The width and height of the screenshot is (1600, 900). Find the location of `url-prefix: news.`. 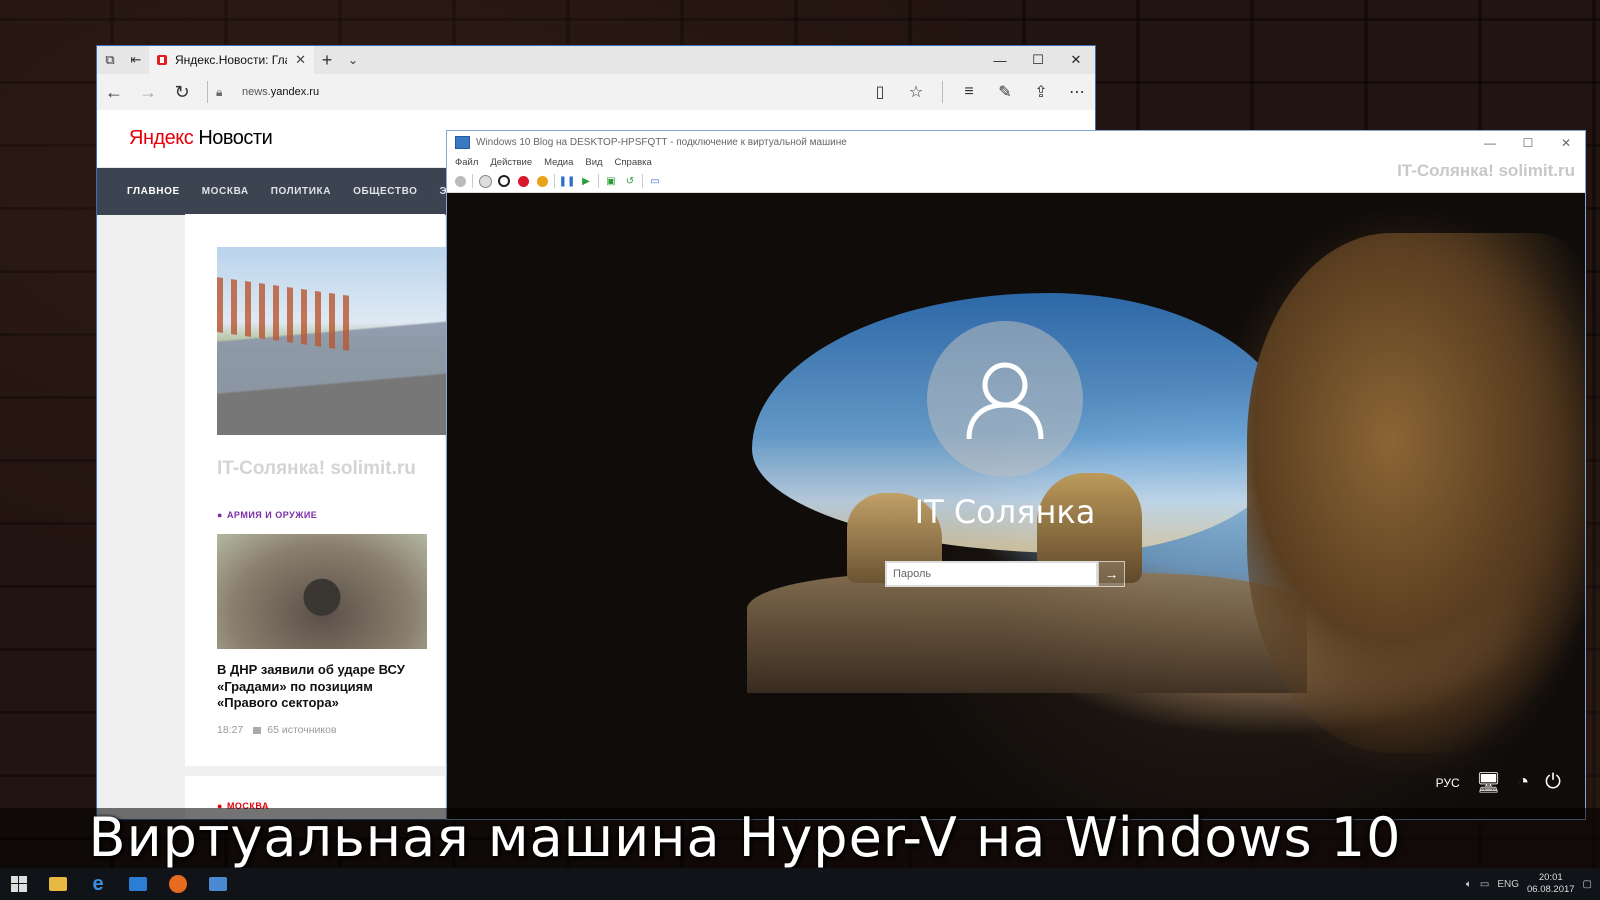

url-prefix: news. is located at coordinates (256, 92).